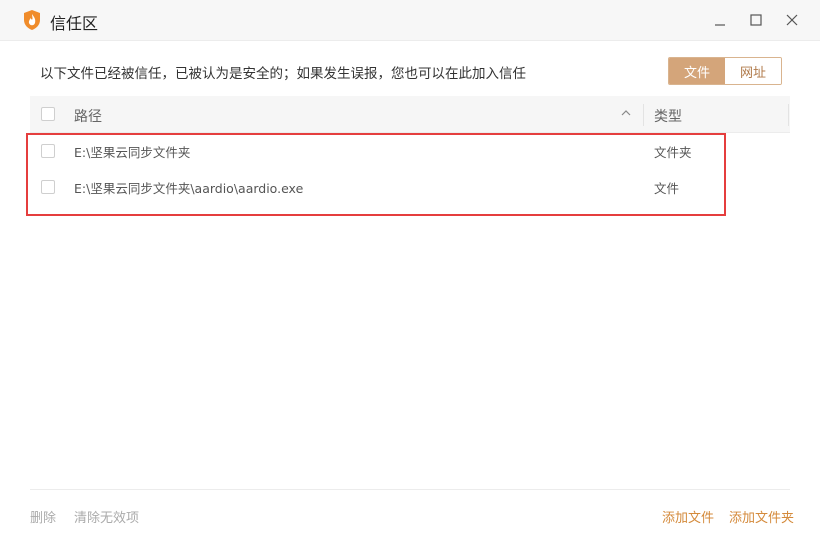 Image resolution: width=820 pixels, height=540 pixels. I want to click on tab-files: 文件, so click(697, 71).